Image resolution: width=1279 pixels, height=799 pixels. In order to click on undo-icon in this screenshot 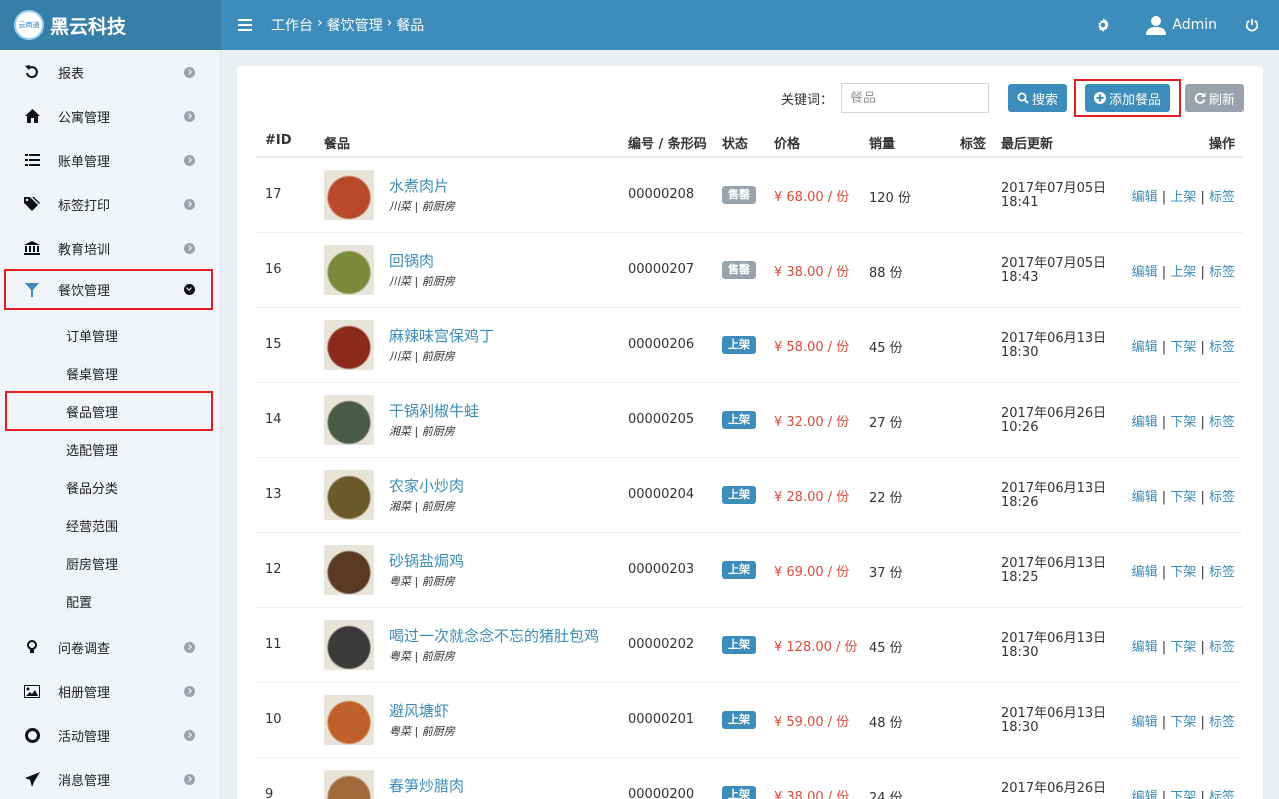, I will do `click(32, 72)`.